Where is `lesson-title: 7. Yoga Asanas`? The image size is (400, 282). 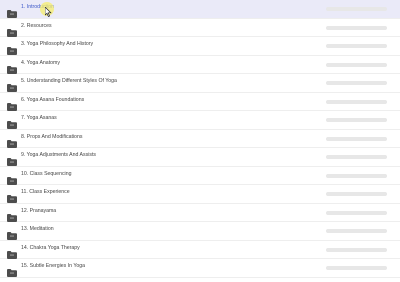
lesson-title: 7. Yoga Asanas is located at coordinates (39, 118).